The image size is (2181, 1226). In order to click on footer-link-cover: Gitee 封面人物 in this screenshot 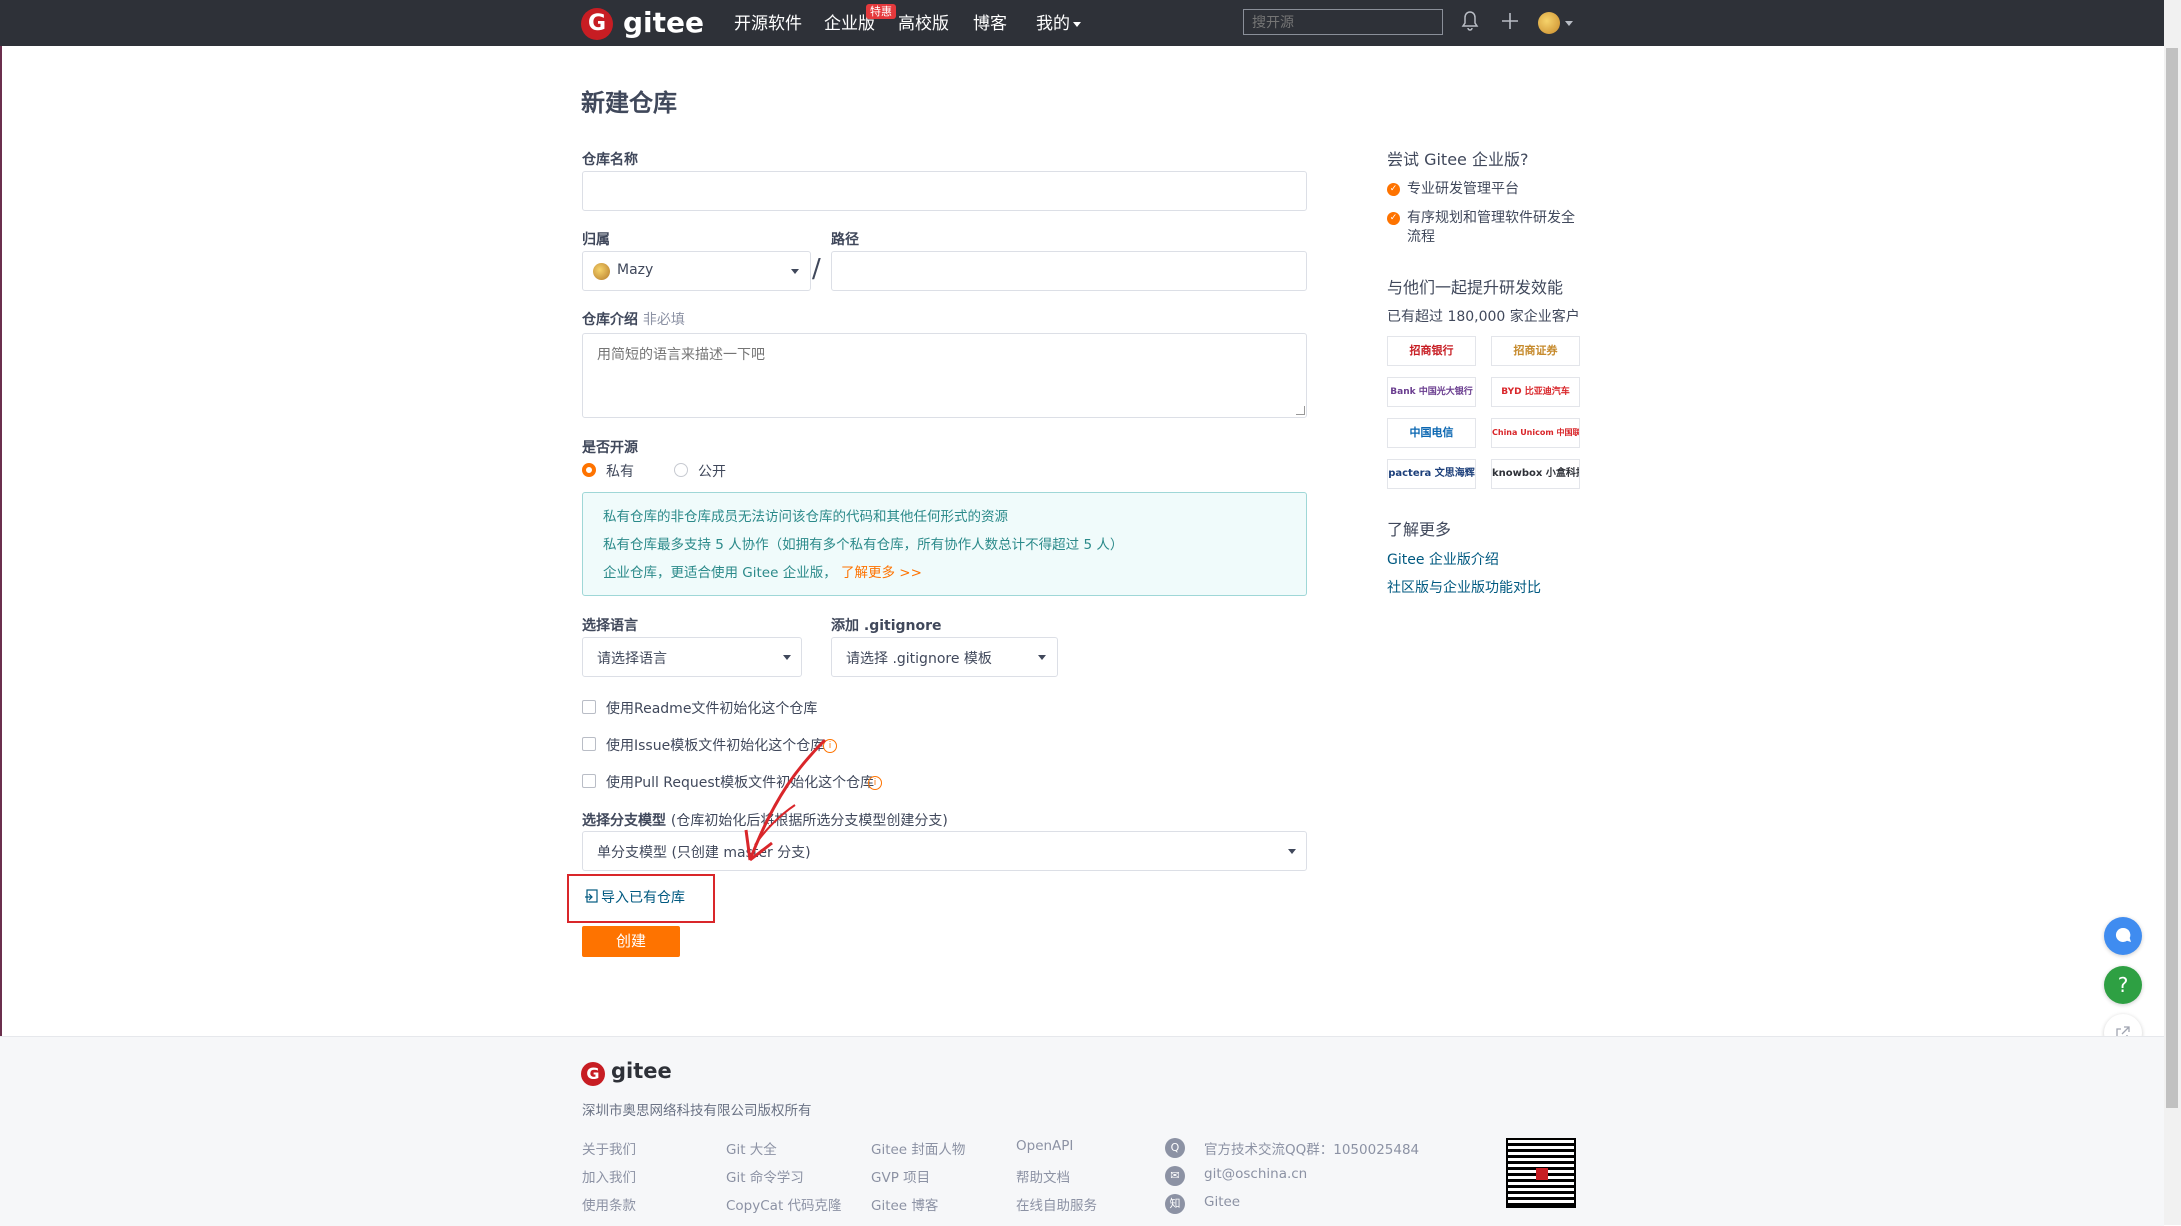, I will do `click(918, 1148)`.